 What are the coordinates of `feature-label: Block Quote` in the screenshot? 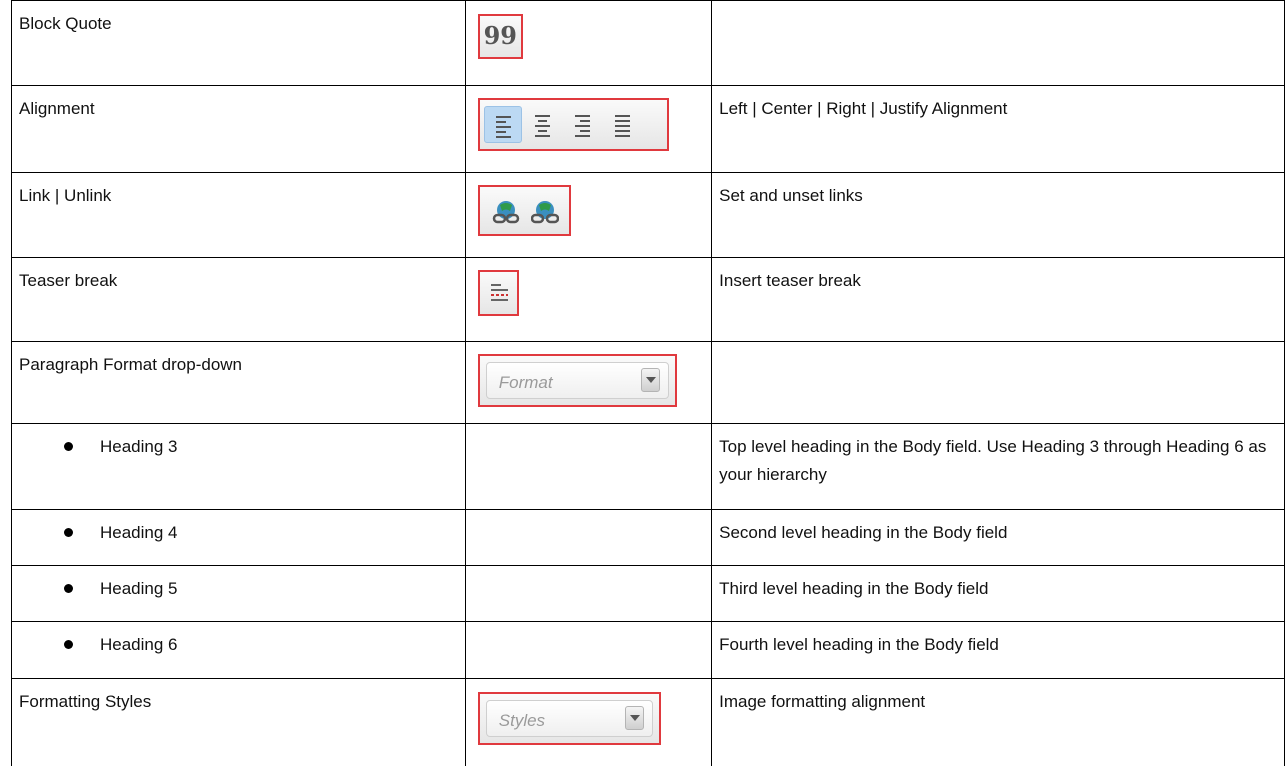 It's located at (238, 43).